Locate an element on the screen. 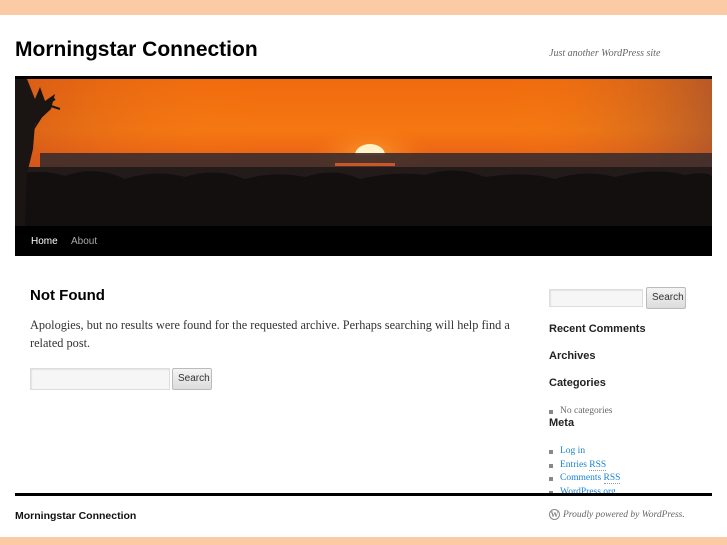 The image size is (727, 545). list-item: Comments RSS is located at coordinates (585, 479).